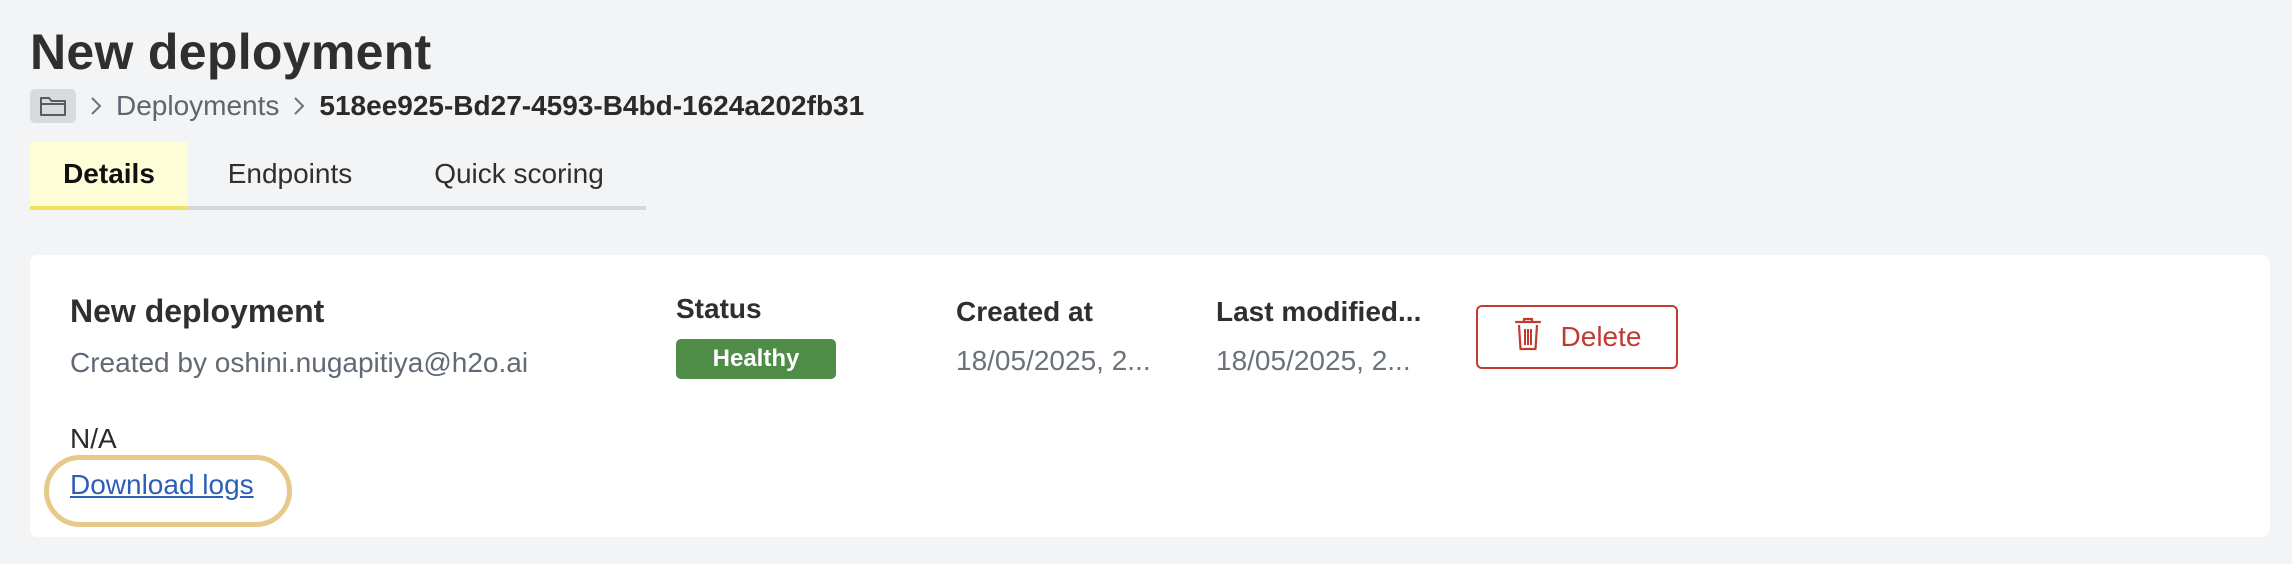 This screenshot has height=564, width=2292. Describe the element at coordinates (1528, 337) in the screenshot. I see `trash-icon` at that location.